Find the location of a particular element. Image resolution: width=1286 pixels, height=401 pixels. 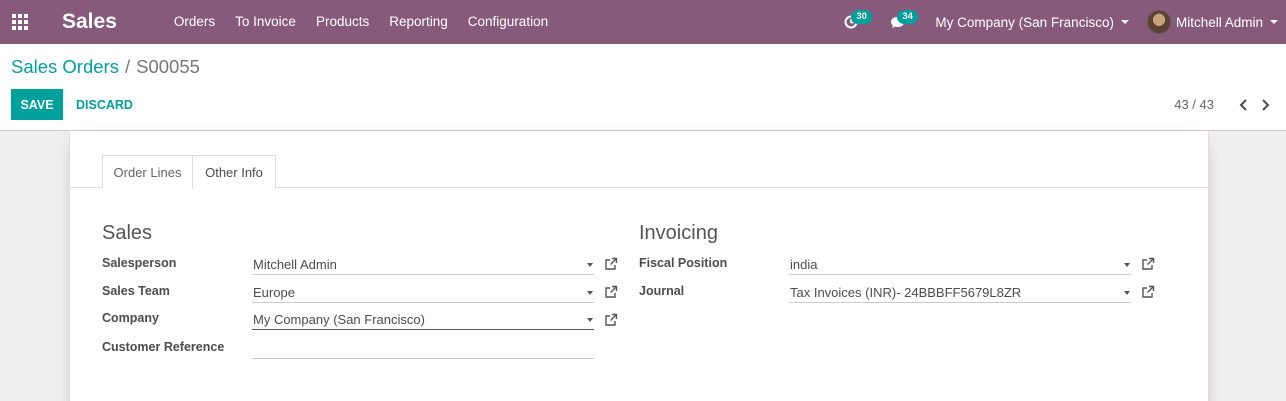

menu-item-reporting: Reporting is located at coordinates (418, 22).